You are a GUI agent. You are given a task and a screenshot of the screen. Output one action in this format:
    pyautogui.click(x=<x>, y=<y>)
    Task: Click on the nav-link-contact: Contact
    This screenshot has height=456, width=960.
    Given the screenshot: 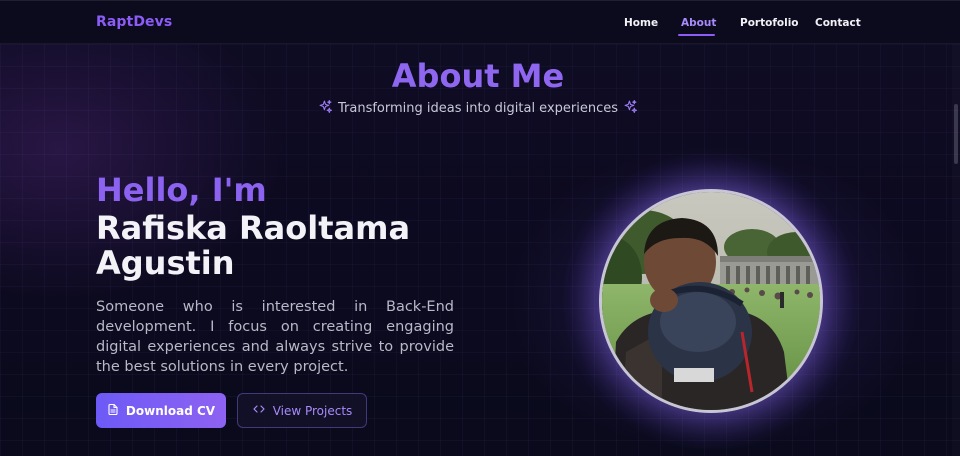 What is the action you would take?
    pyautogui.click(x=838, y=23)
    